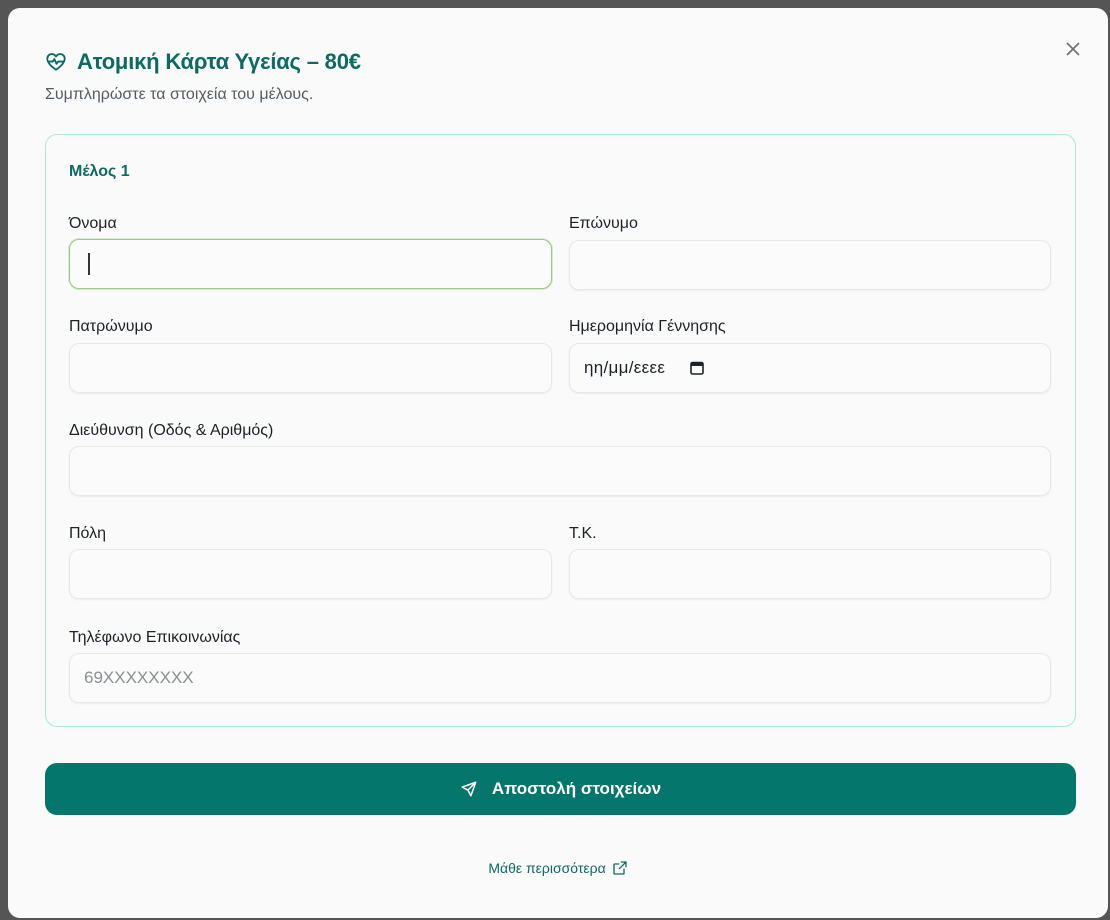 Image resolution: width=1110 pixels, height=920 pixels. I want to click on city-label: Πόλη, so click(88, 533).